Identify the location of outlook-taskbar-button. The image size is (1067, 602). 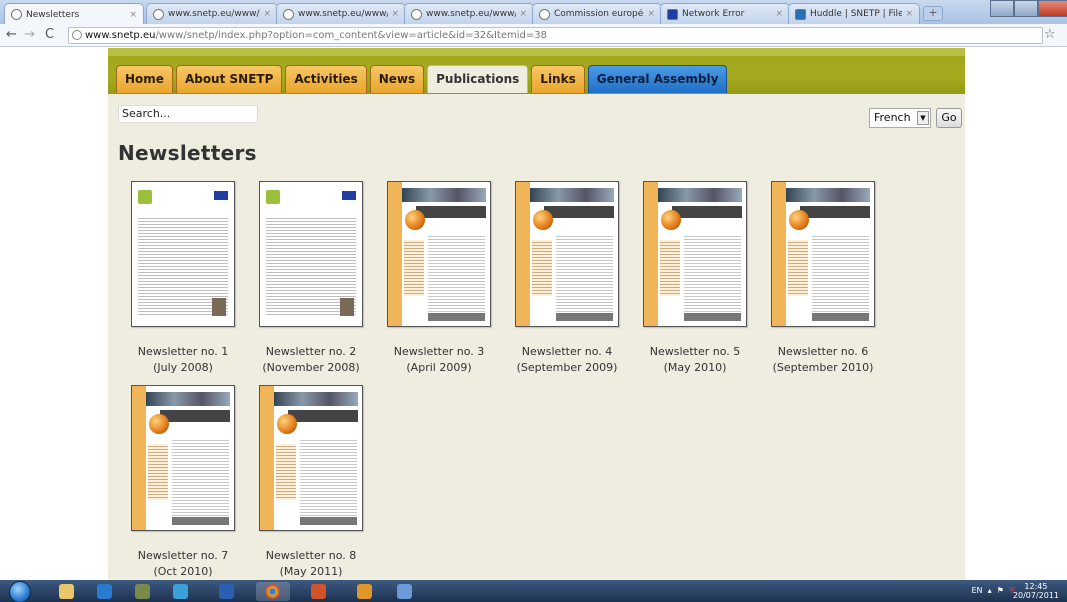
(365, 591).